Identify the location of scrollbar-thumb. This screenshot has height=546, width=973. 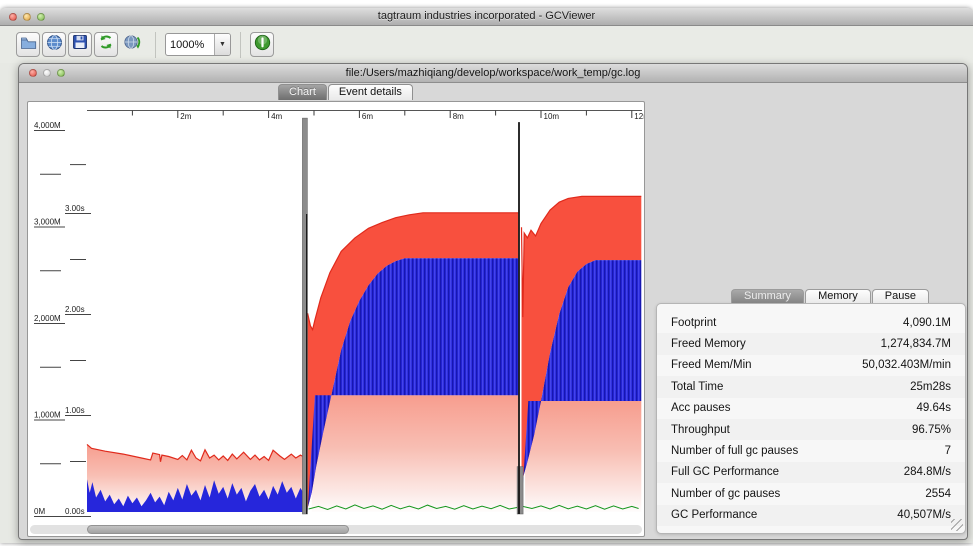
(218, 529).